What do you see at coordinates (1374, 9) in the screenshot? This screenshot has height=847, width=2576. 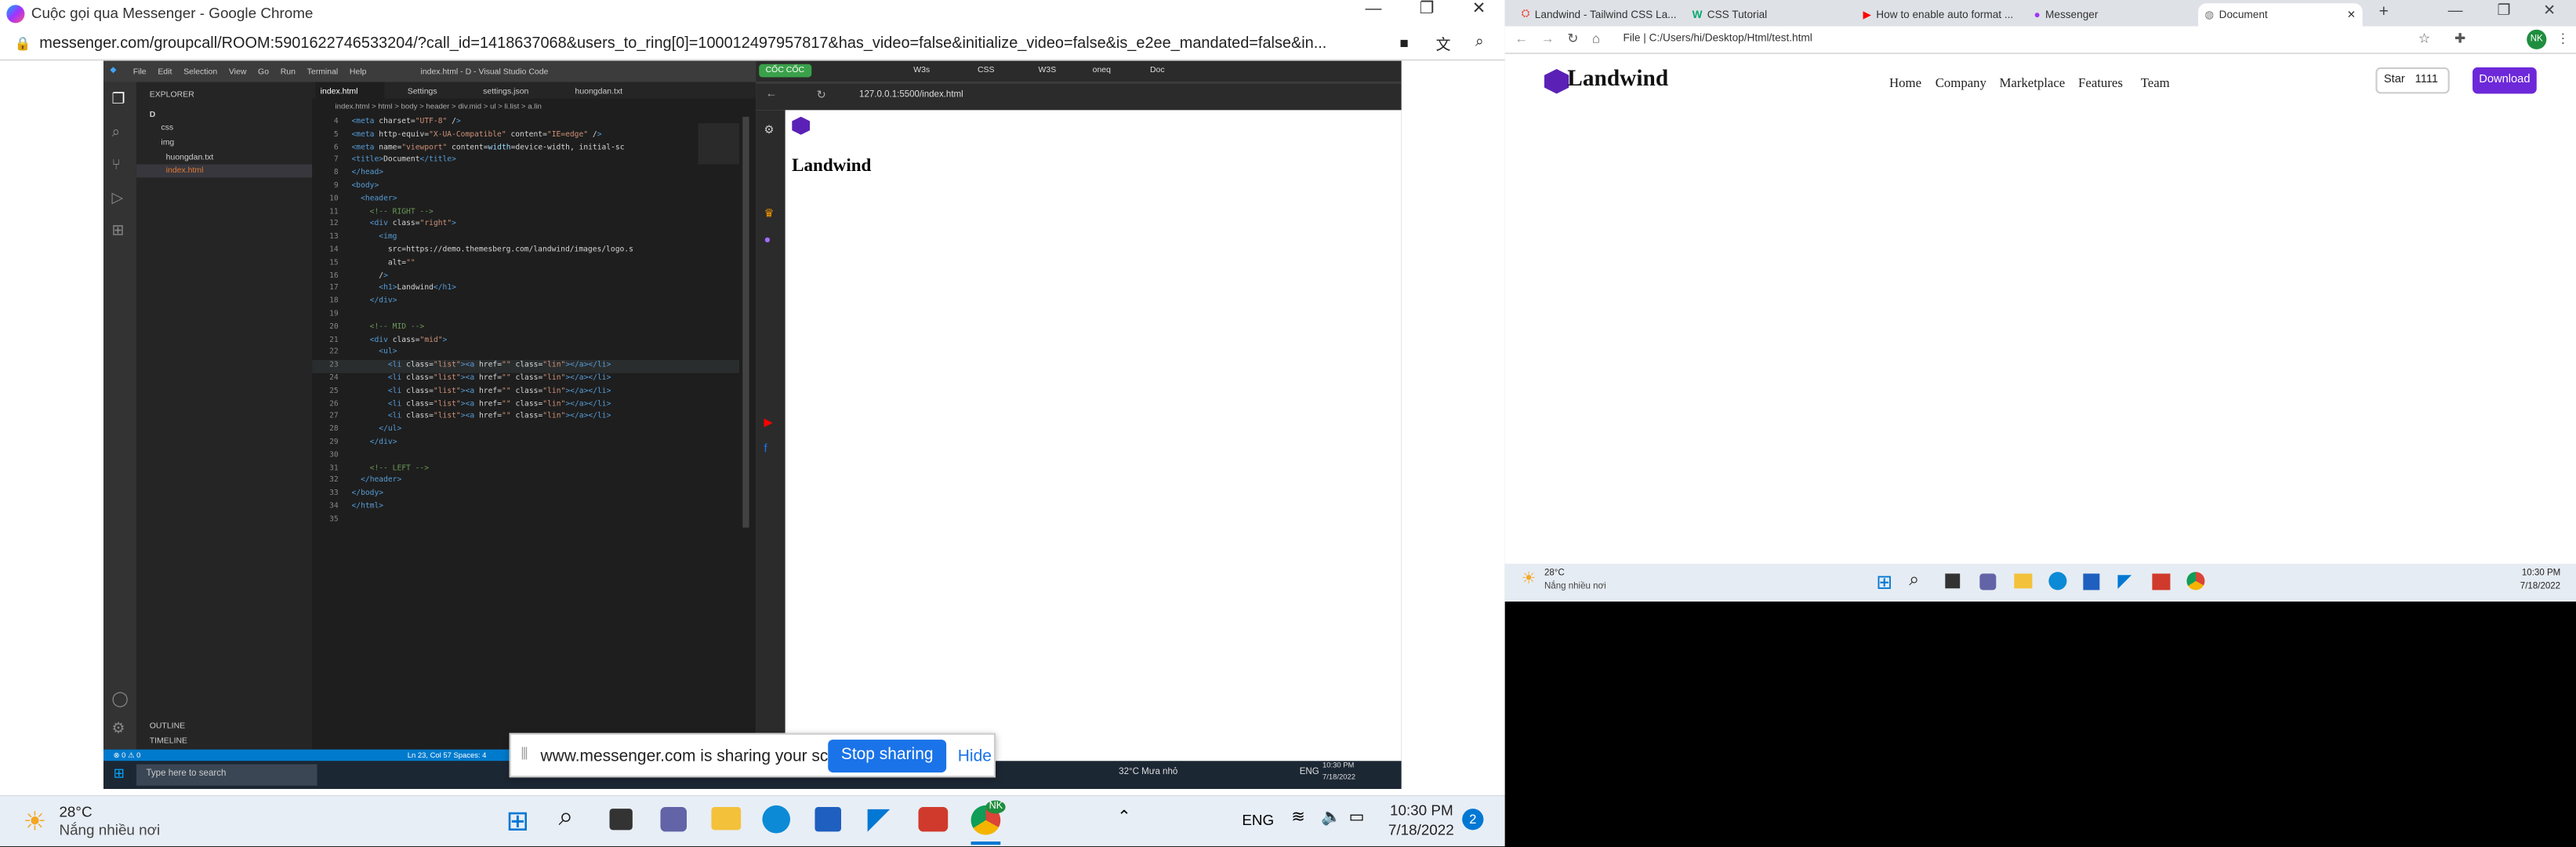 I see `minimize-button: —` at bounding box center [1374, 9].